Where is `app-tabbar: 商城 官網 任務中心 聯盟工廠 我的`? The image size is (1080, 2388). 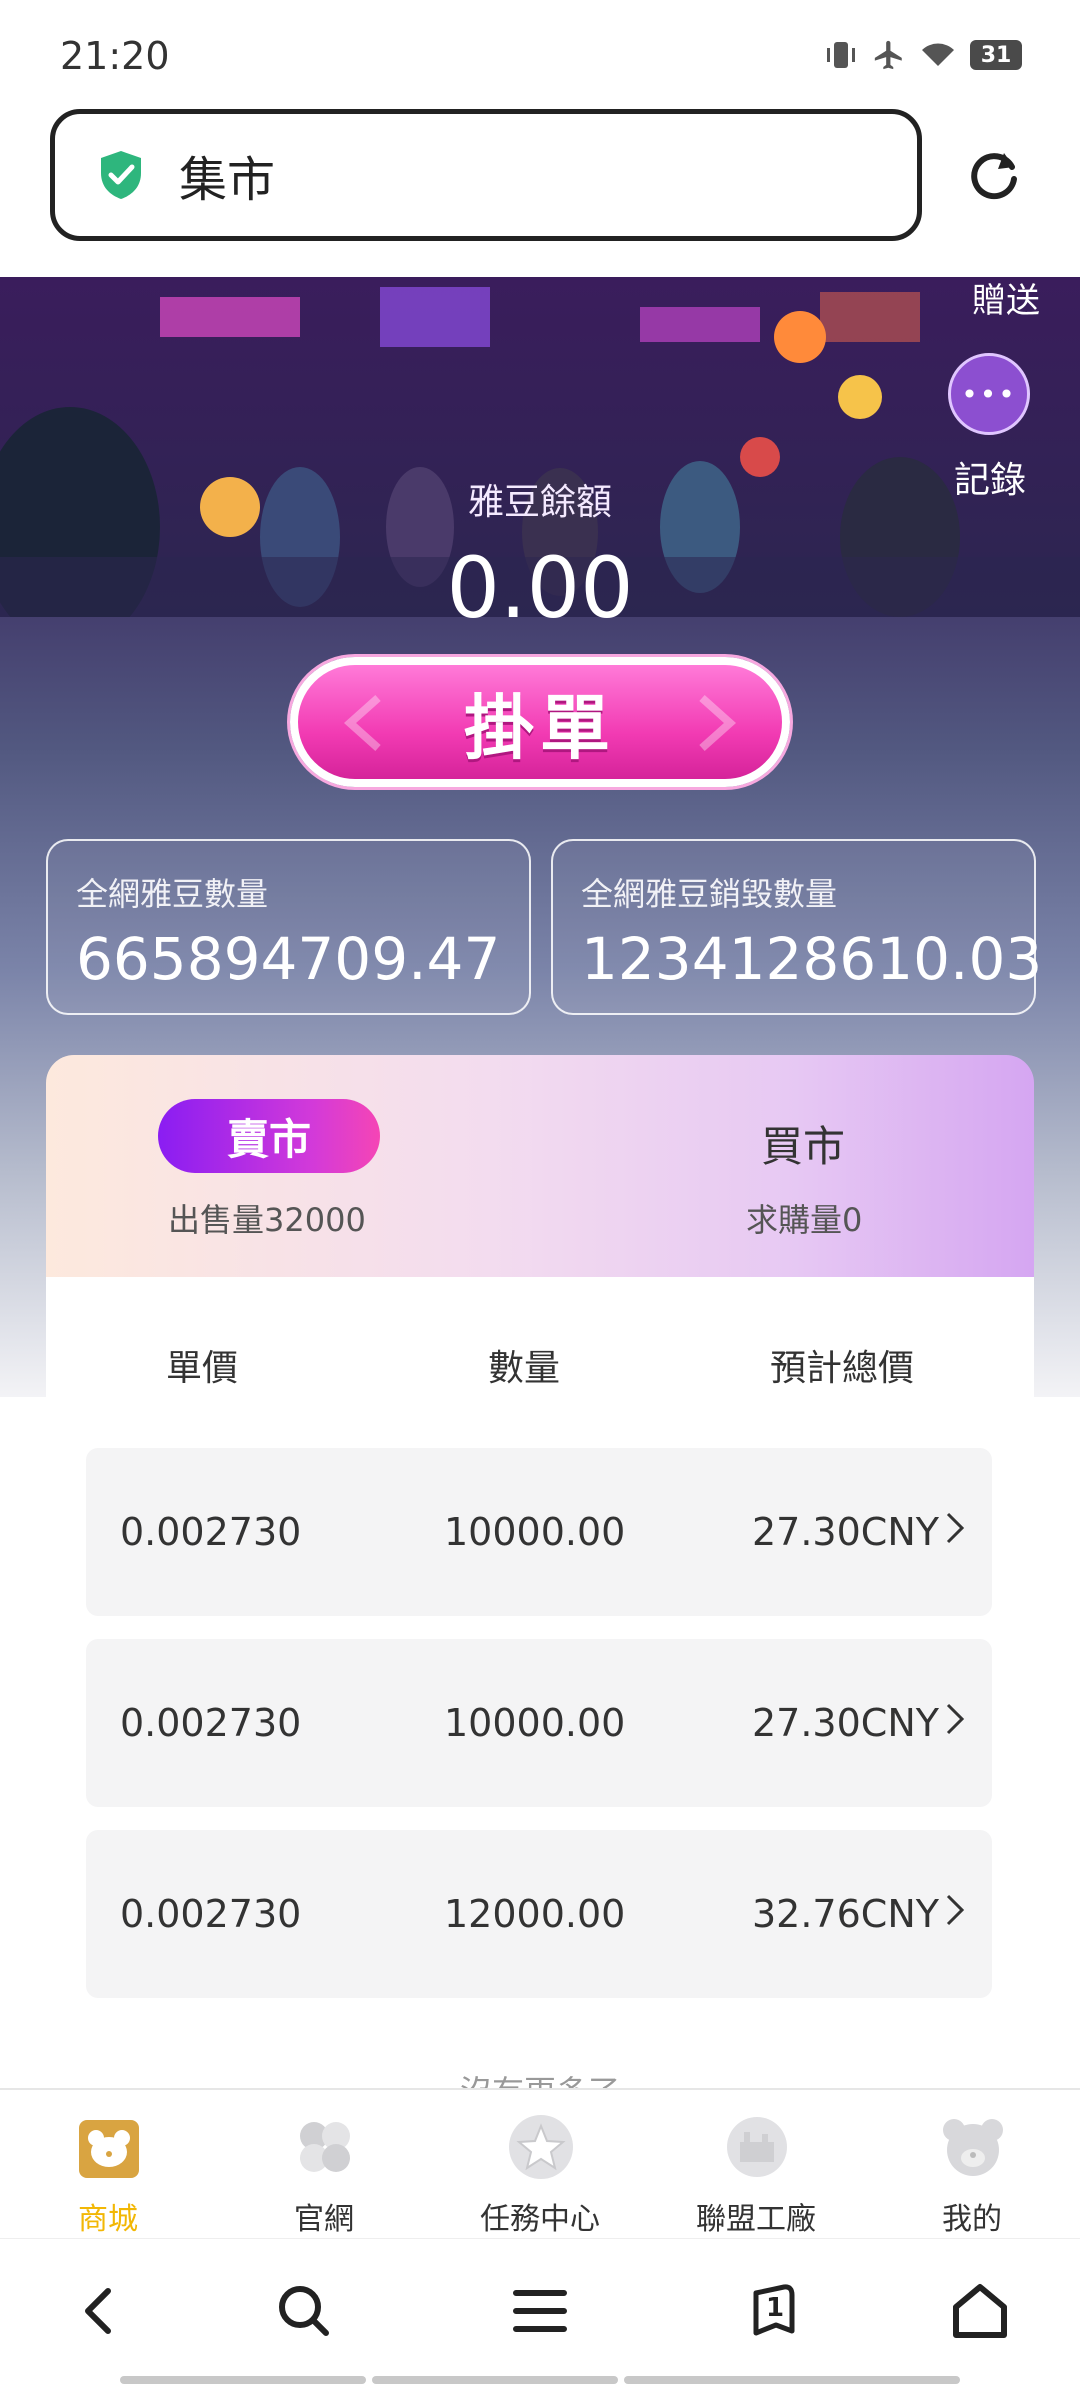 app-tabbar: 商城 官網 任務中心 聯盟工廠 我的 is located at coordinates (540, 2163).